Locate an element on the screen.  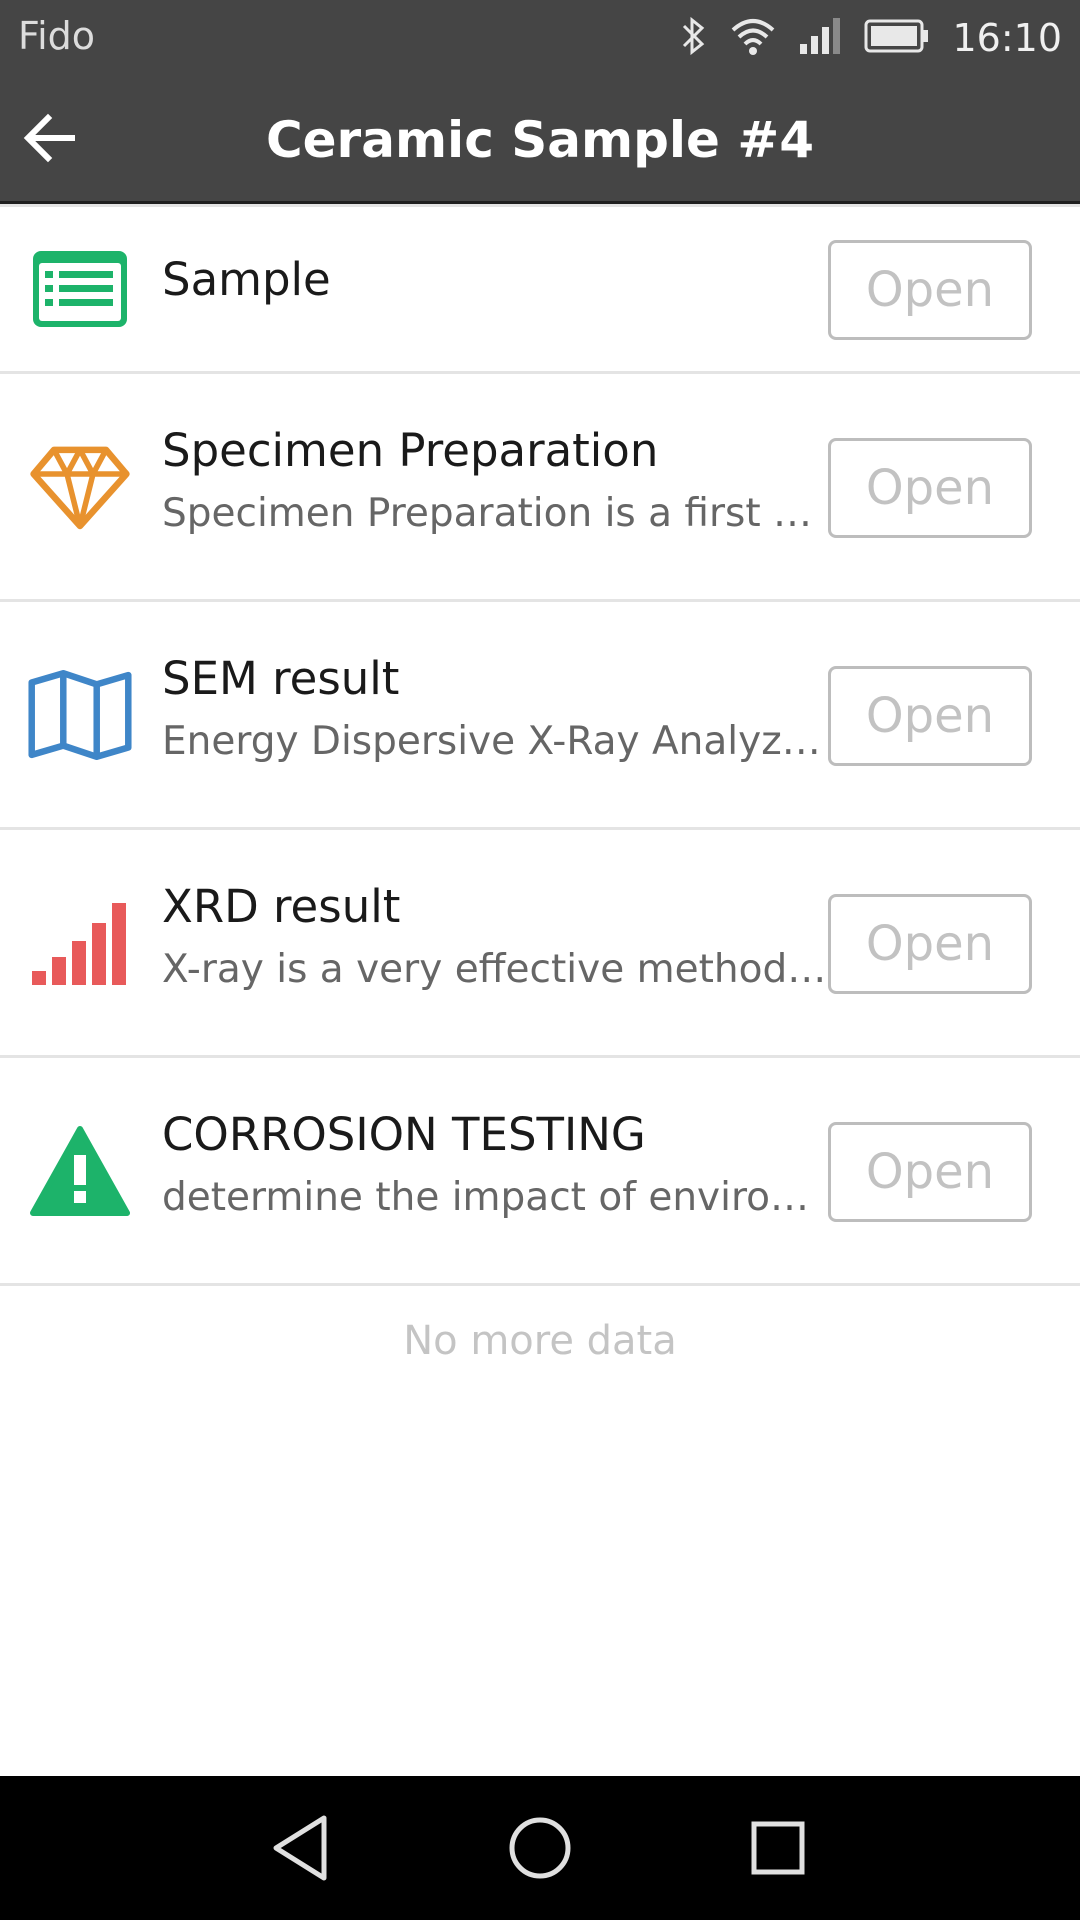
arrow-back-icon is located at coordinates (49, 138).